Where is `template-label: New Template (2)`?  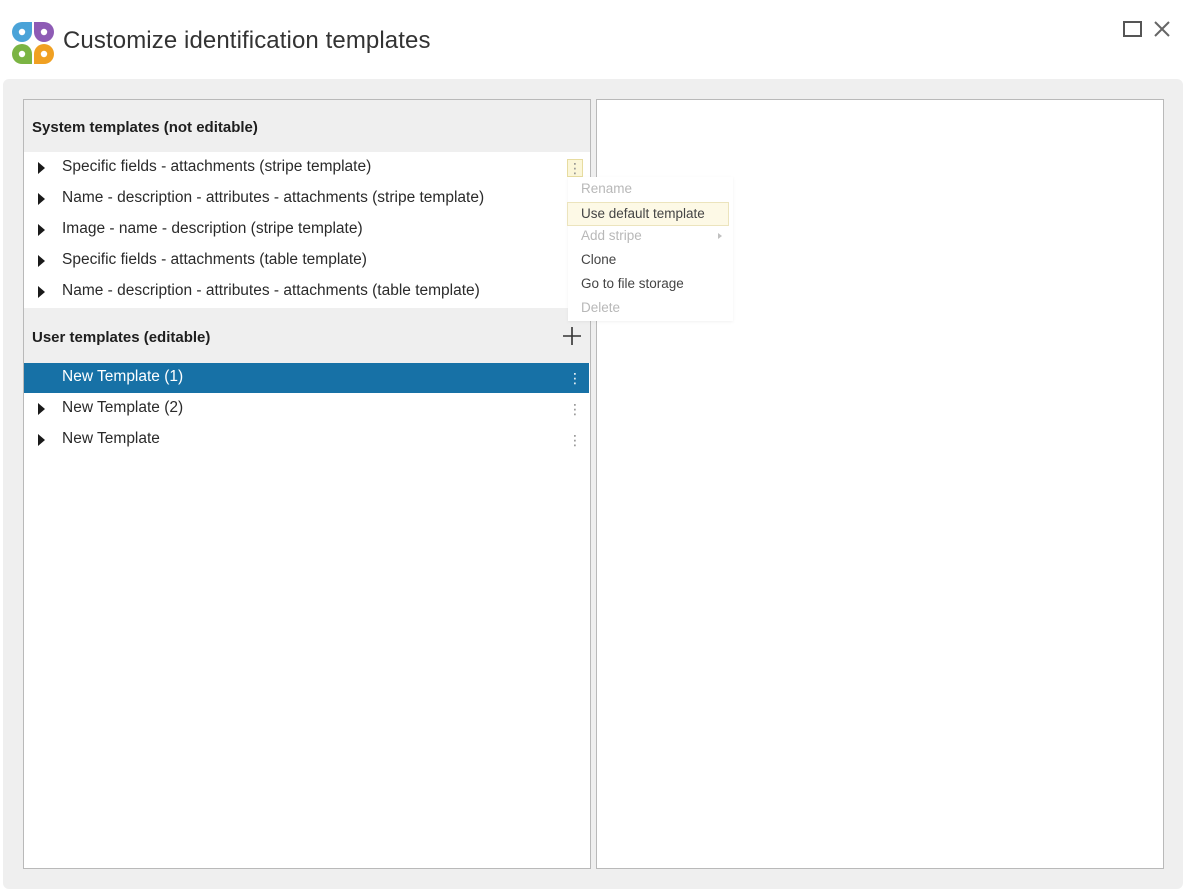
template-label: New Template (2) is located at coordinates (123, 407).